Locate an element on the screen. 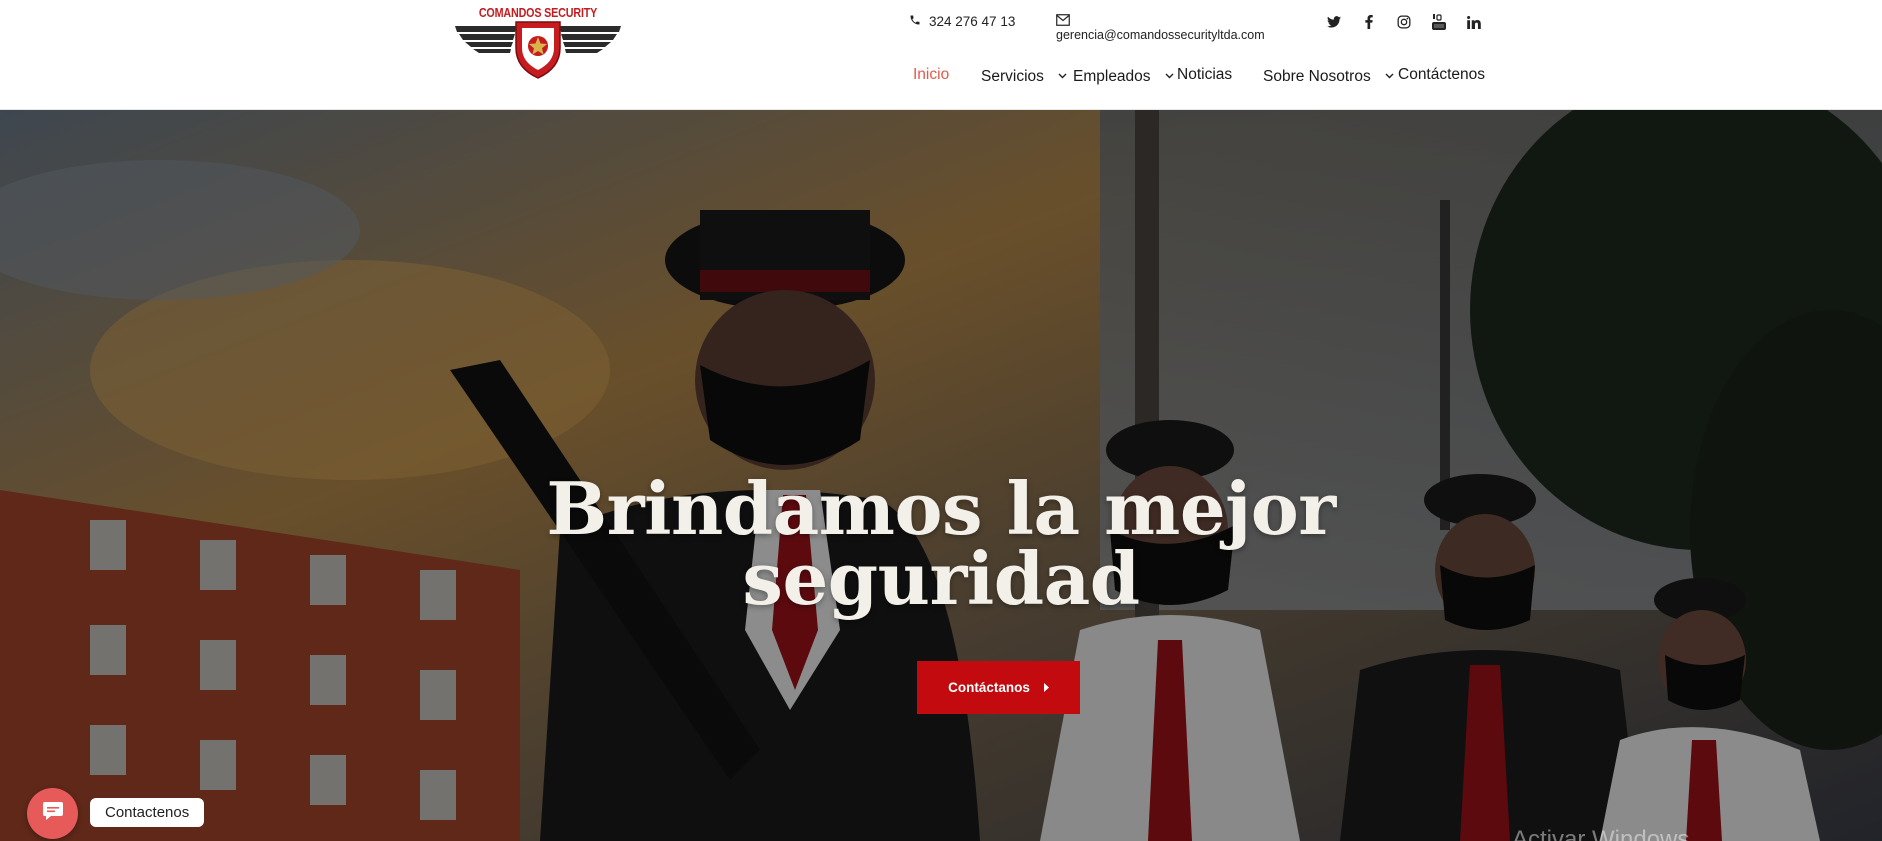  instagram-icon is located at coordinates (1404, 22).